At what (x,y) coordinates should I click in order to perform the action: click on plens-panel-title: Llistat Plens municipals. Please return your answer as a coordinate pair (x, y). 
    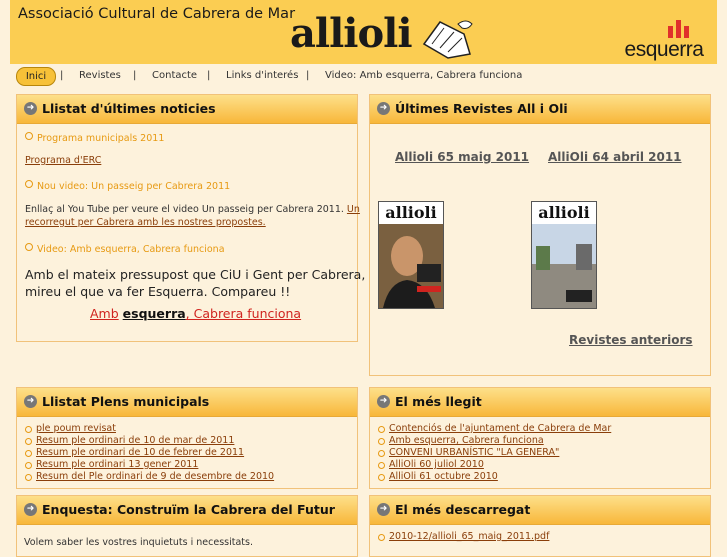
    Looking at the image, I should click on (126, 401).